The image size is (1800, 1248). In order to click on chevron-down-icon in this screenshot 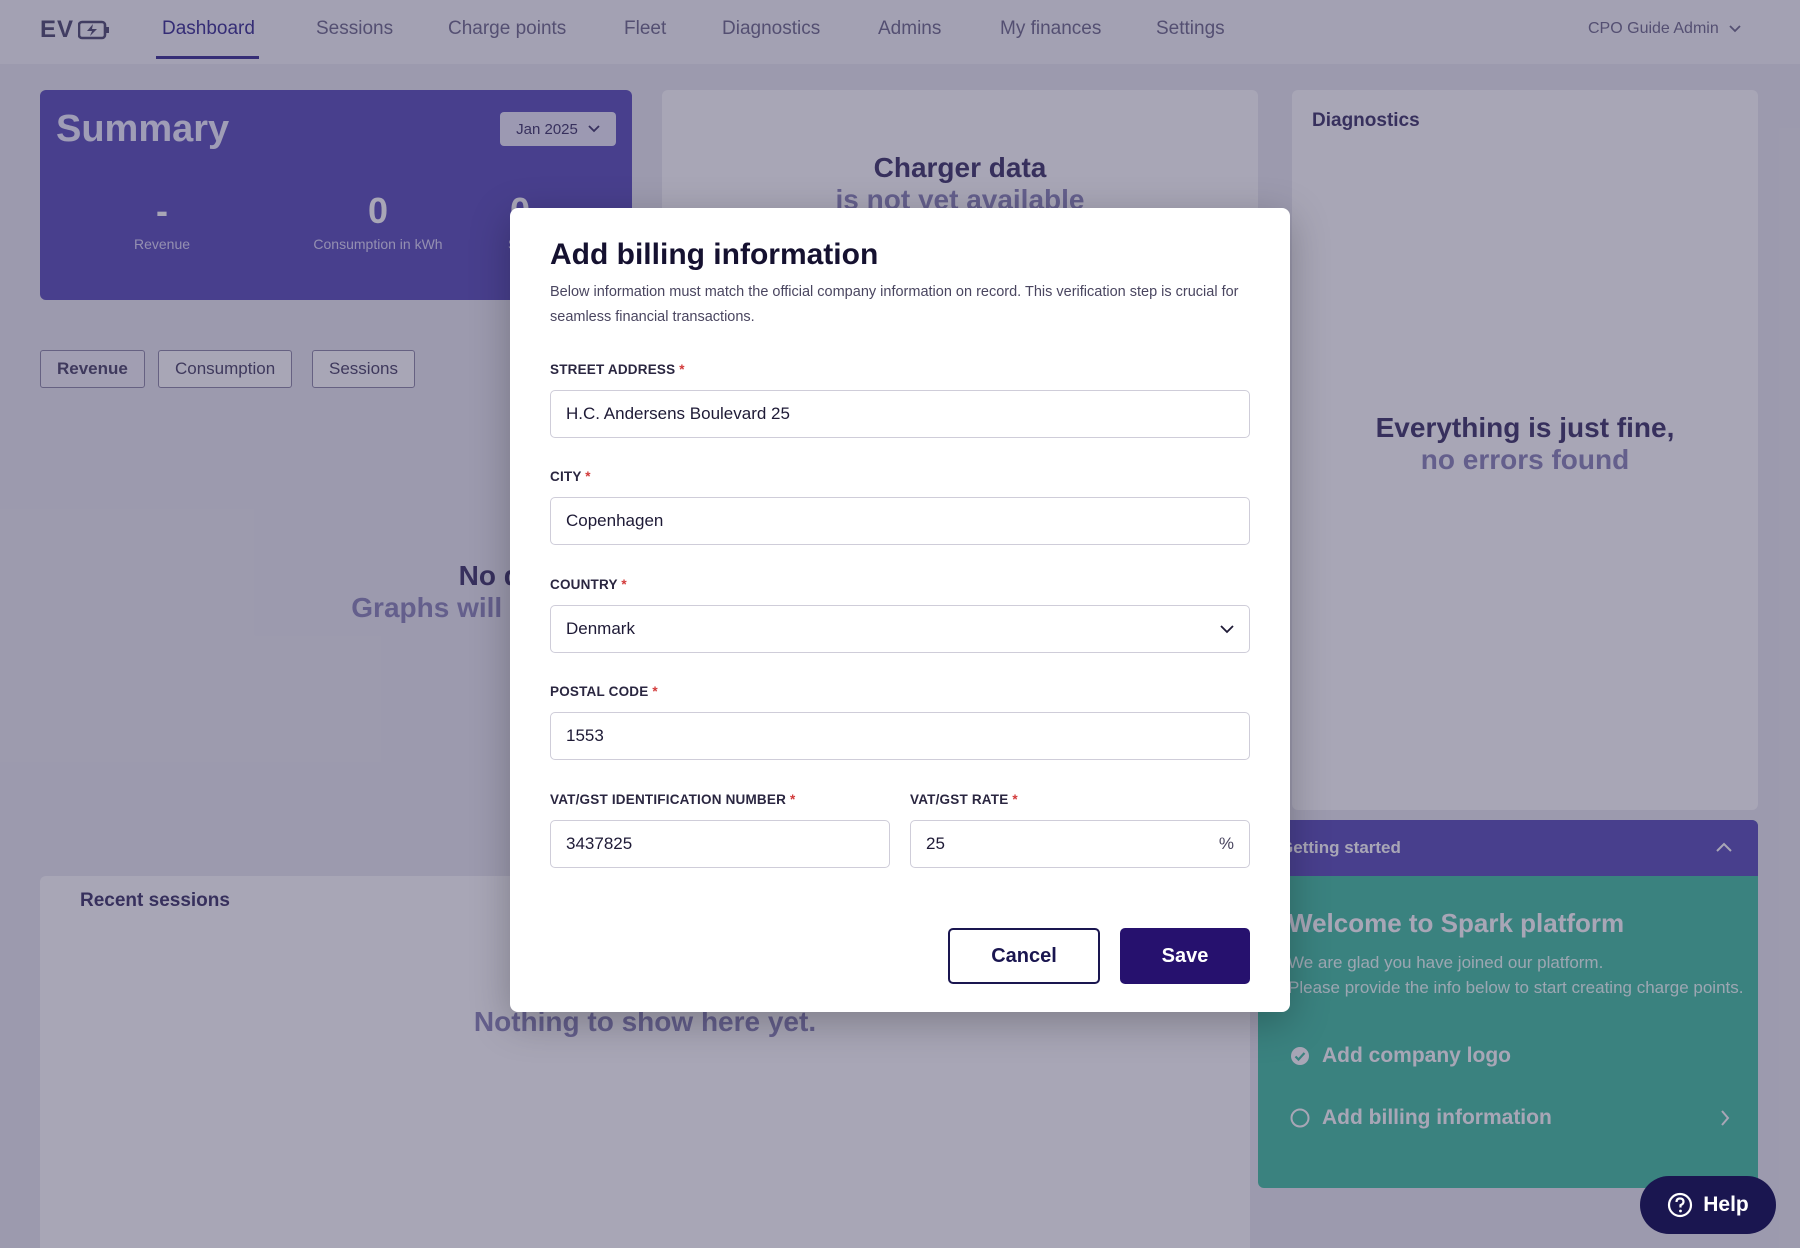, I will do `click(1227, 628)`.